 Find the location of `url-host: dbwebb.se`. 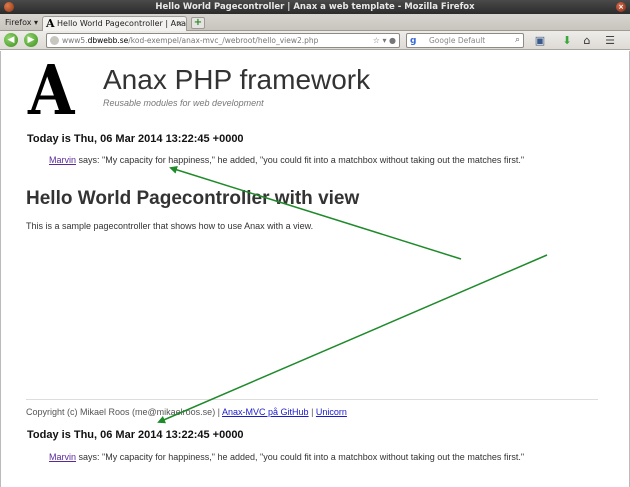

url-host: dbwebb.se is located at coordinates (108, 40).